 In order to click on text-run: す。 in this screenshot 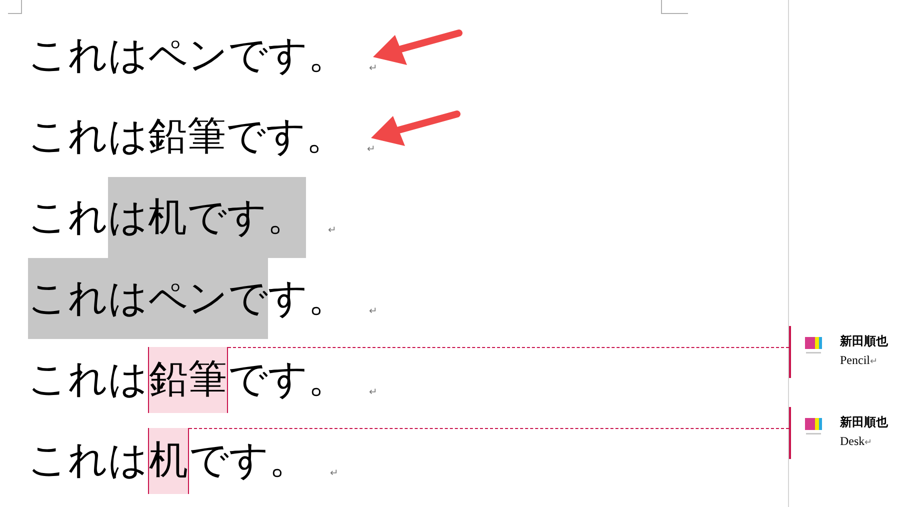, I will do `click(307, 299)`.